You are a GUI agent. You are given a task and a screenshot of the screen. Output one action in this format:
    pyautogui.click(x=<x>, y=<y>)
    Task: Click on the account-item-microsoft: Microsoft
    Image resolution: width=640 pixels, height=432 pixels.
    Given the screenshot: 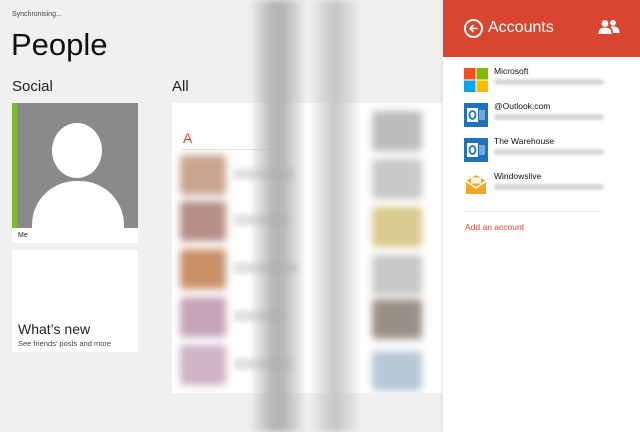 What is the action you would take?
    pyautogui.click(x=549, y=81)
    